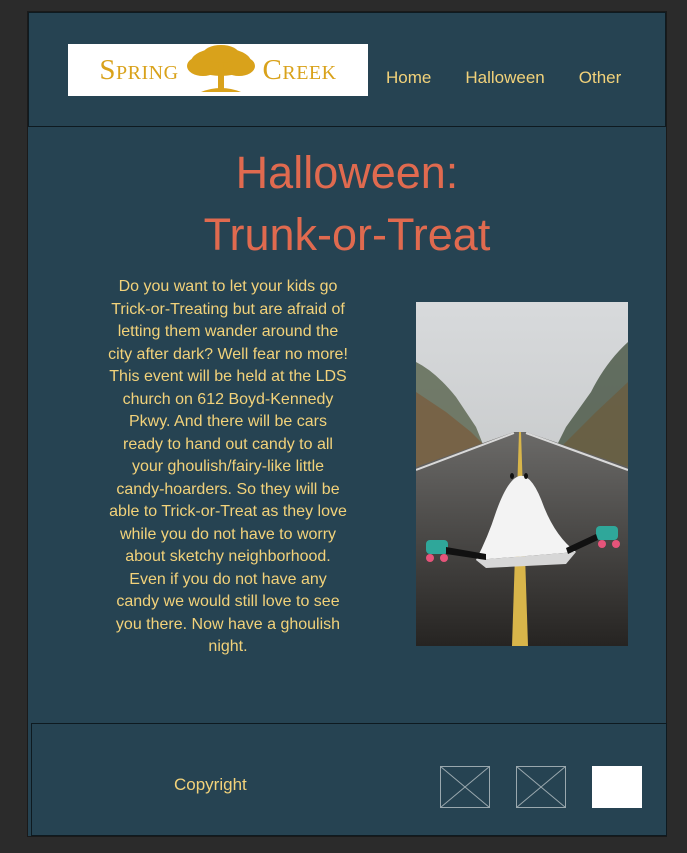 This screenshot has height=853, width=687. Describe the element at coordinates (347, 172) in the screenshot. I see `page-title-line1: Halloween:` at that location.